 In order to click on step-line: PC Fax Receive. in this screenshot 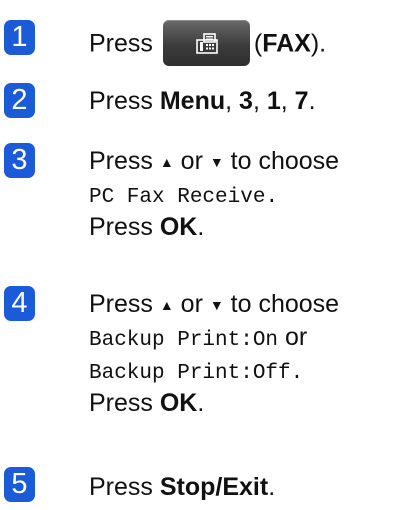, I will do `click(214, 194)`.